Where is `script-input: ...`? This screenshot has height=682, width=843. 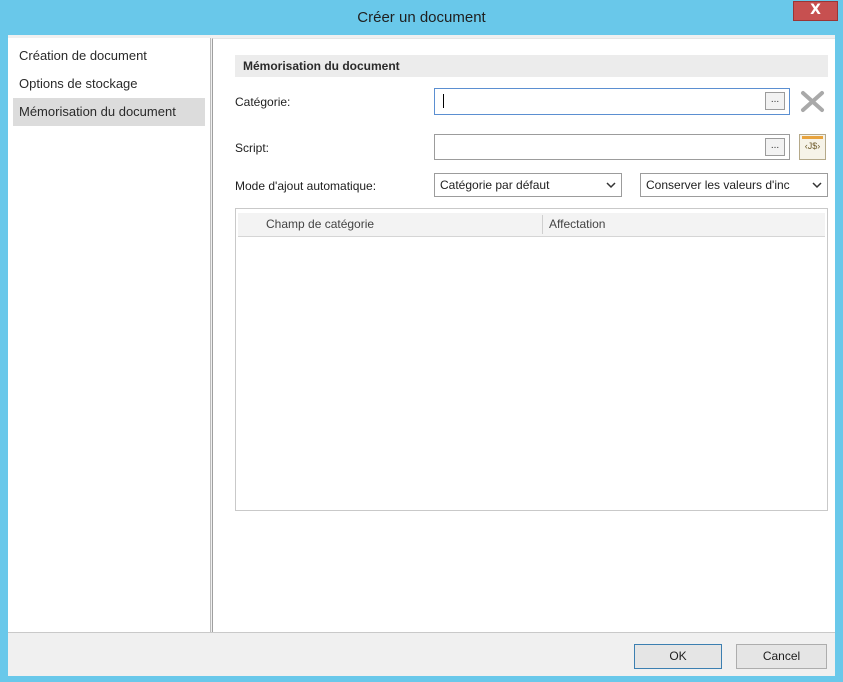
script-input: ... is located at coordinates (612, 147).